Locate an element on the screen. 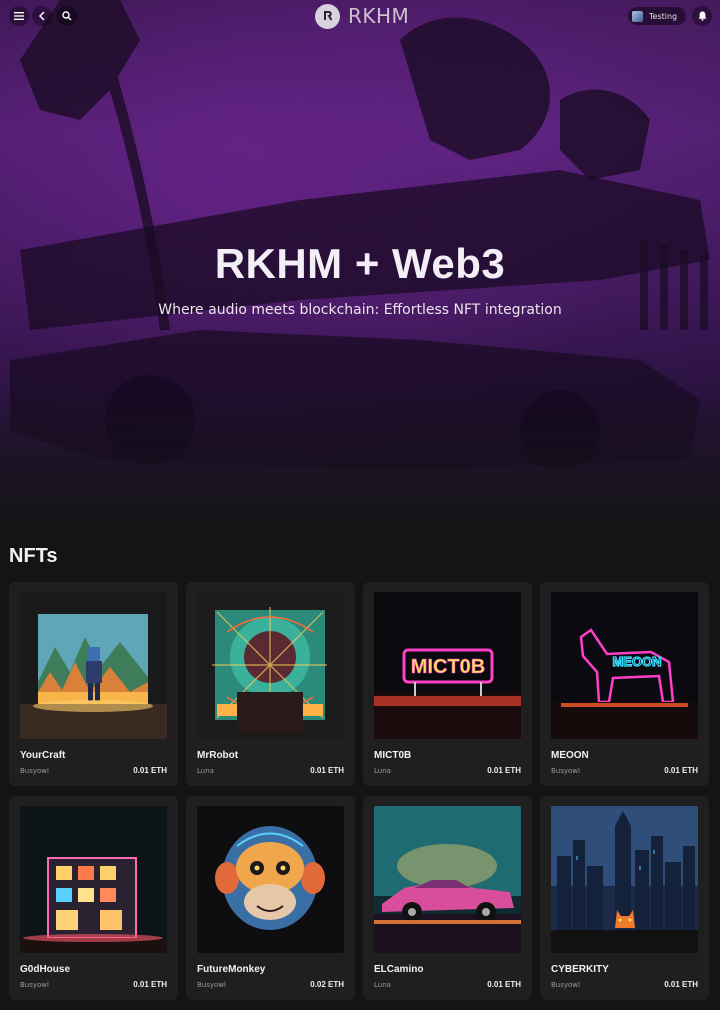 The image size is (720, 1010). hero-title: RKHM + Web3 is located at coordinates (360, 263).